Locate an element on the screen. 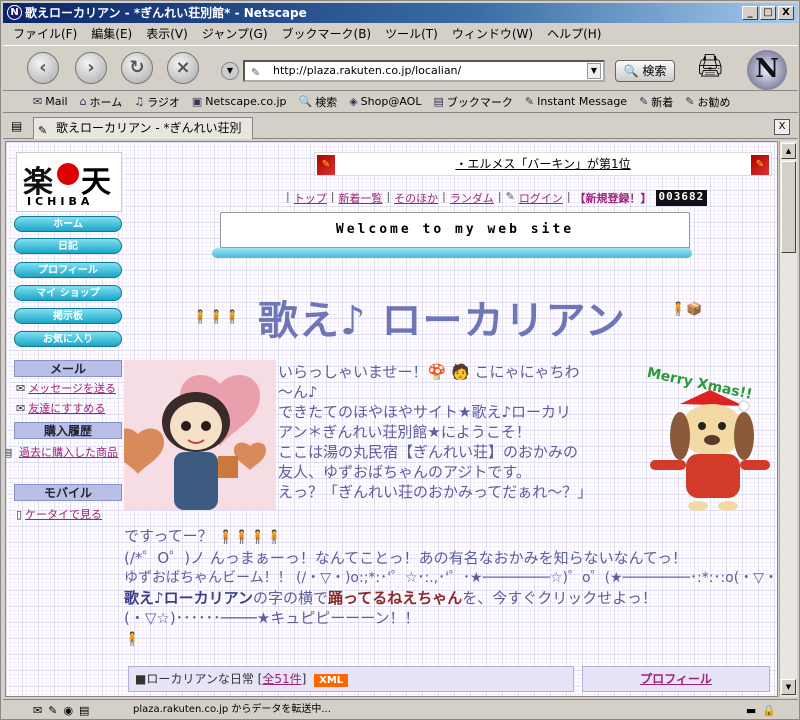 The height and width of the screenshot is (720, 800). envelope-icon: ✉ is located at coordinates (21, 388).